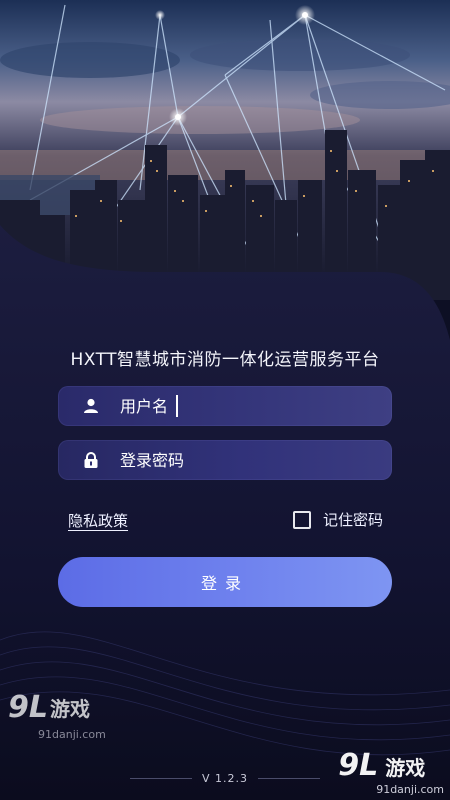 The image size is (450, 800). What do you see at coordinates (289, 778) in the screenshot?
I see `divider-right` at bounding box center [289, 778].